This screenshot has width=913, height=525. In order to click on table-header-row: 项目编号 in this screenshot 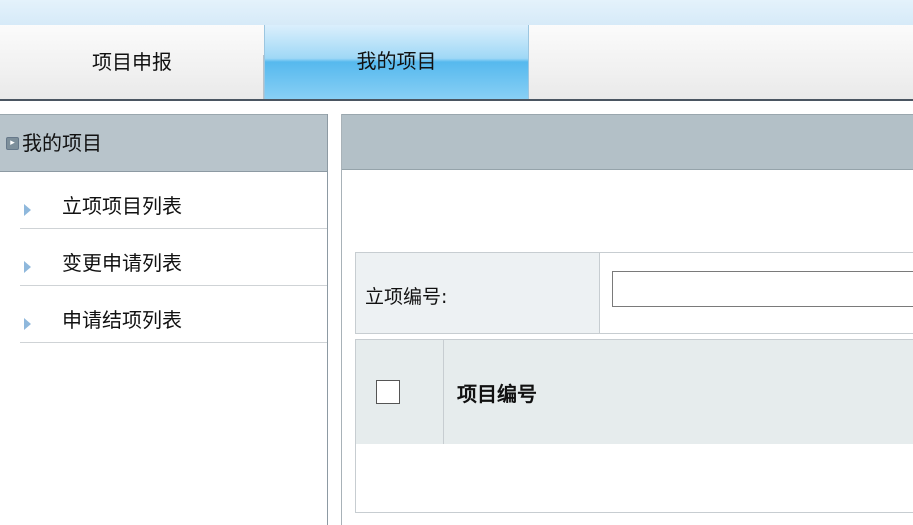, I will do `click(634, 392)`.